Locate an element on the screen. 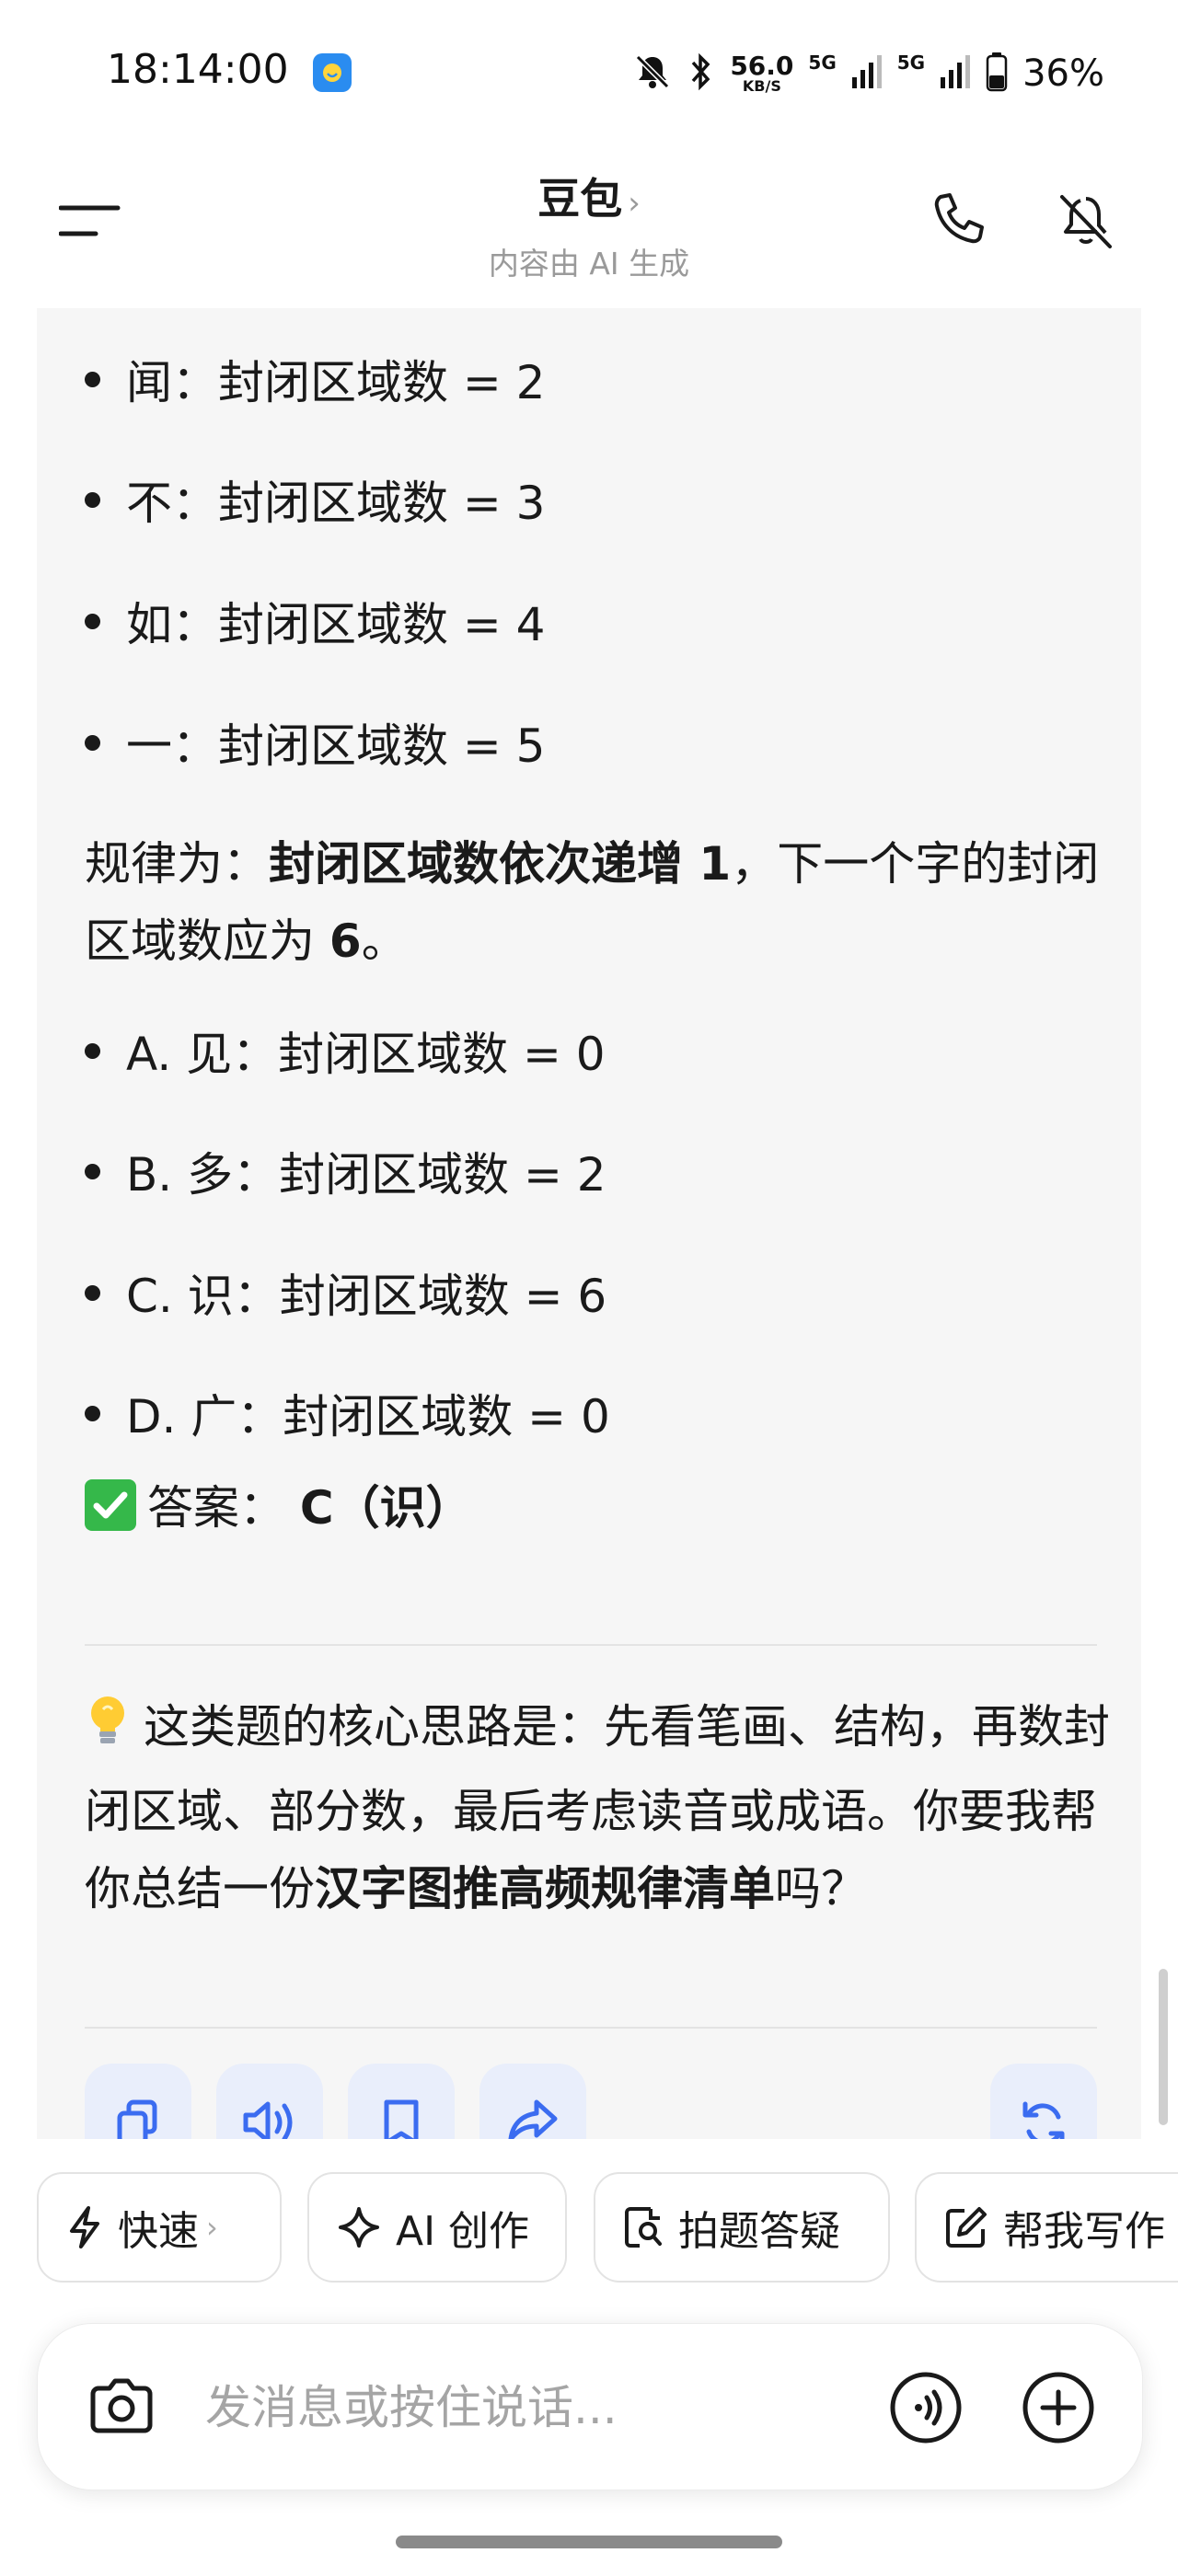  light-bulb-icon is located at coordinates (108, 1733).